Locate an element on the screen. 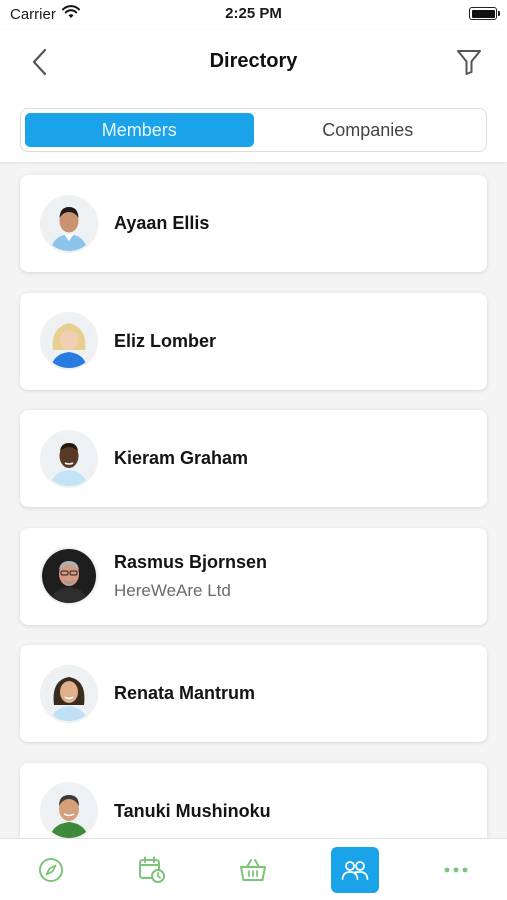  member-card: Renata Mantrum is located at coordinates (253, 693).